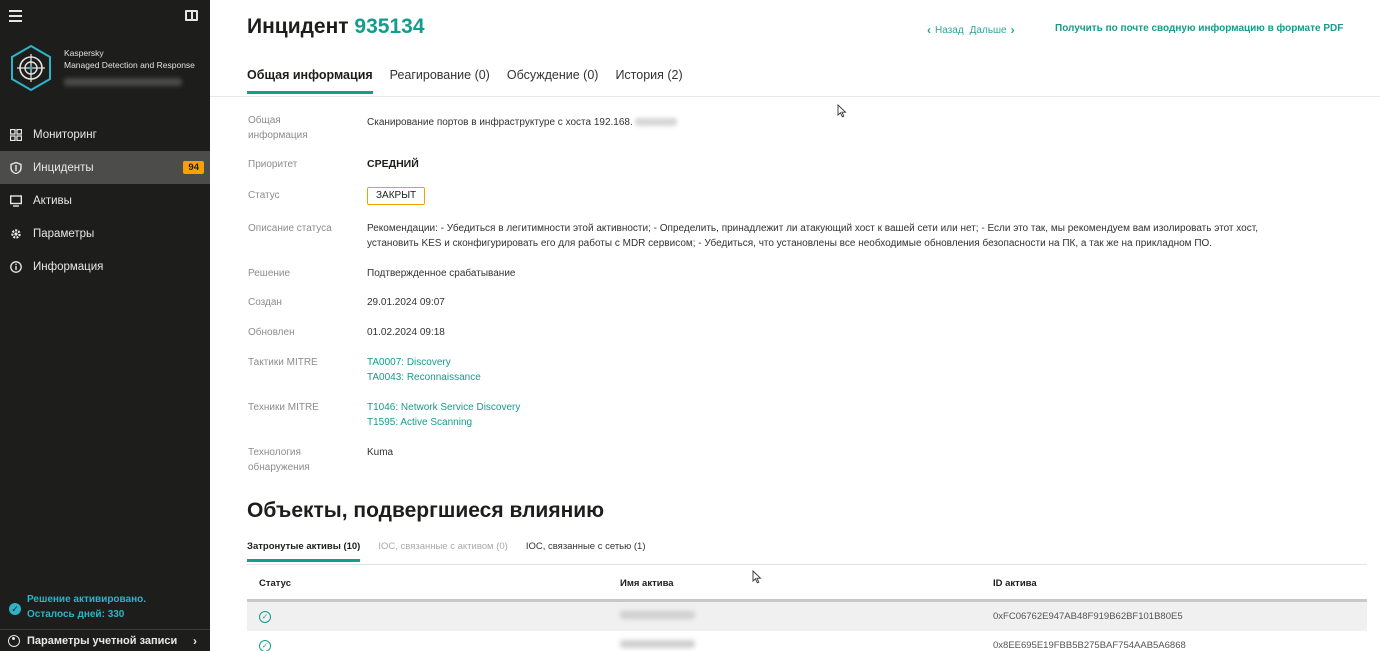 The width and height of the screenshot is (1380, 651). Describe the element at coordinates (278, 128) in the screenshot. I see `detail-label: Общая информация` at that location.